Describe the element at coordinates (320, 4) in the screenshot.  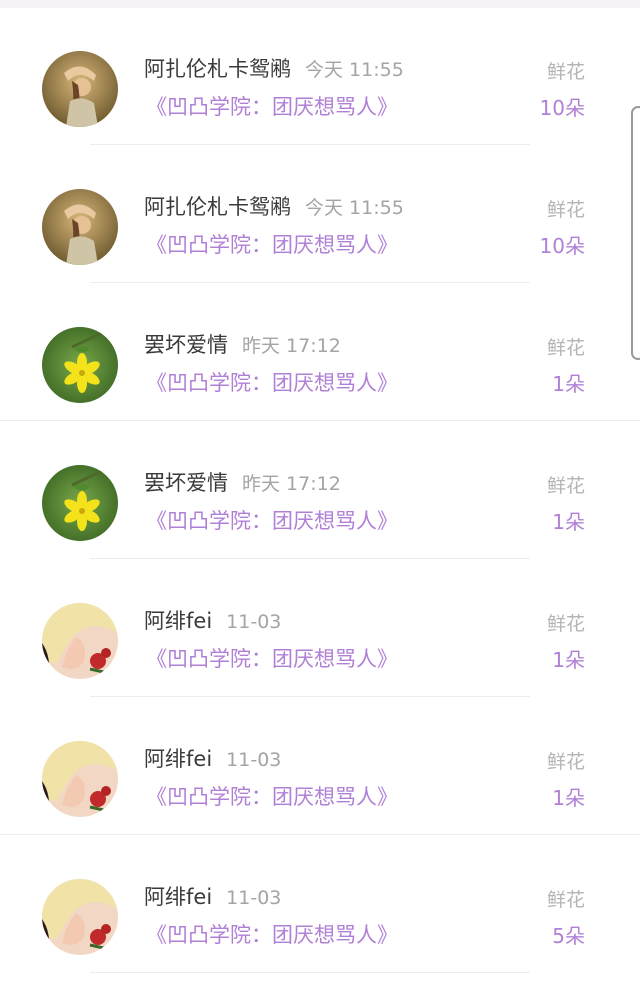
I see `top-status-strip` at that location.